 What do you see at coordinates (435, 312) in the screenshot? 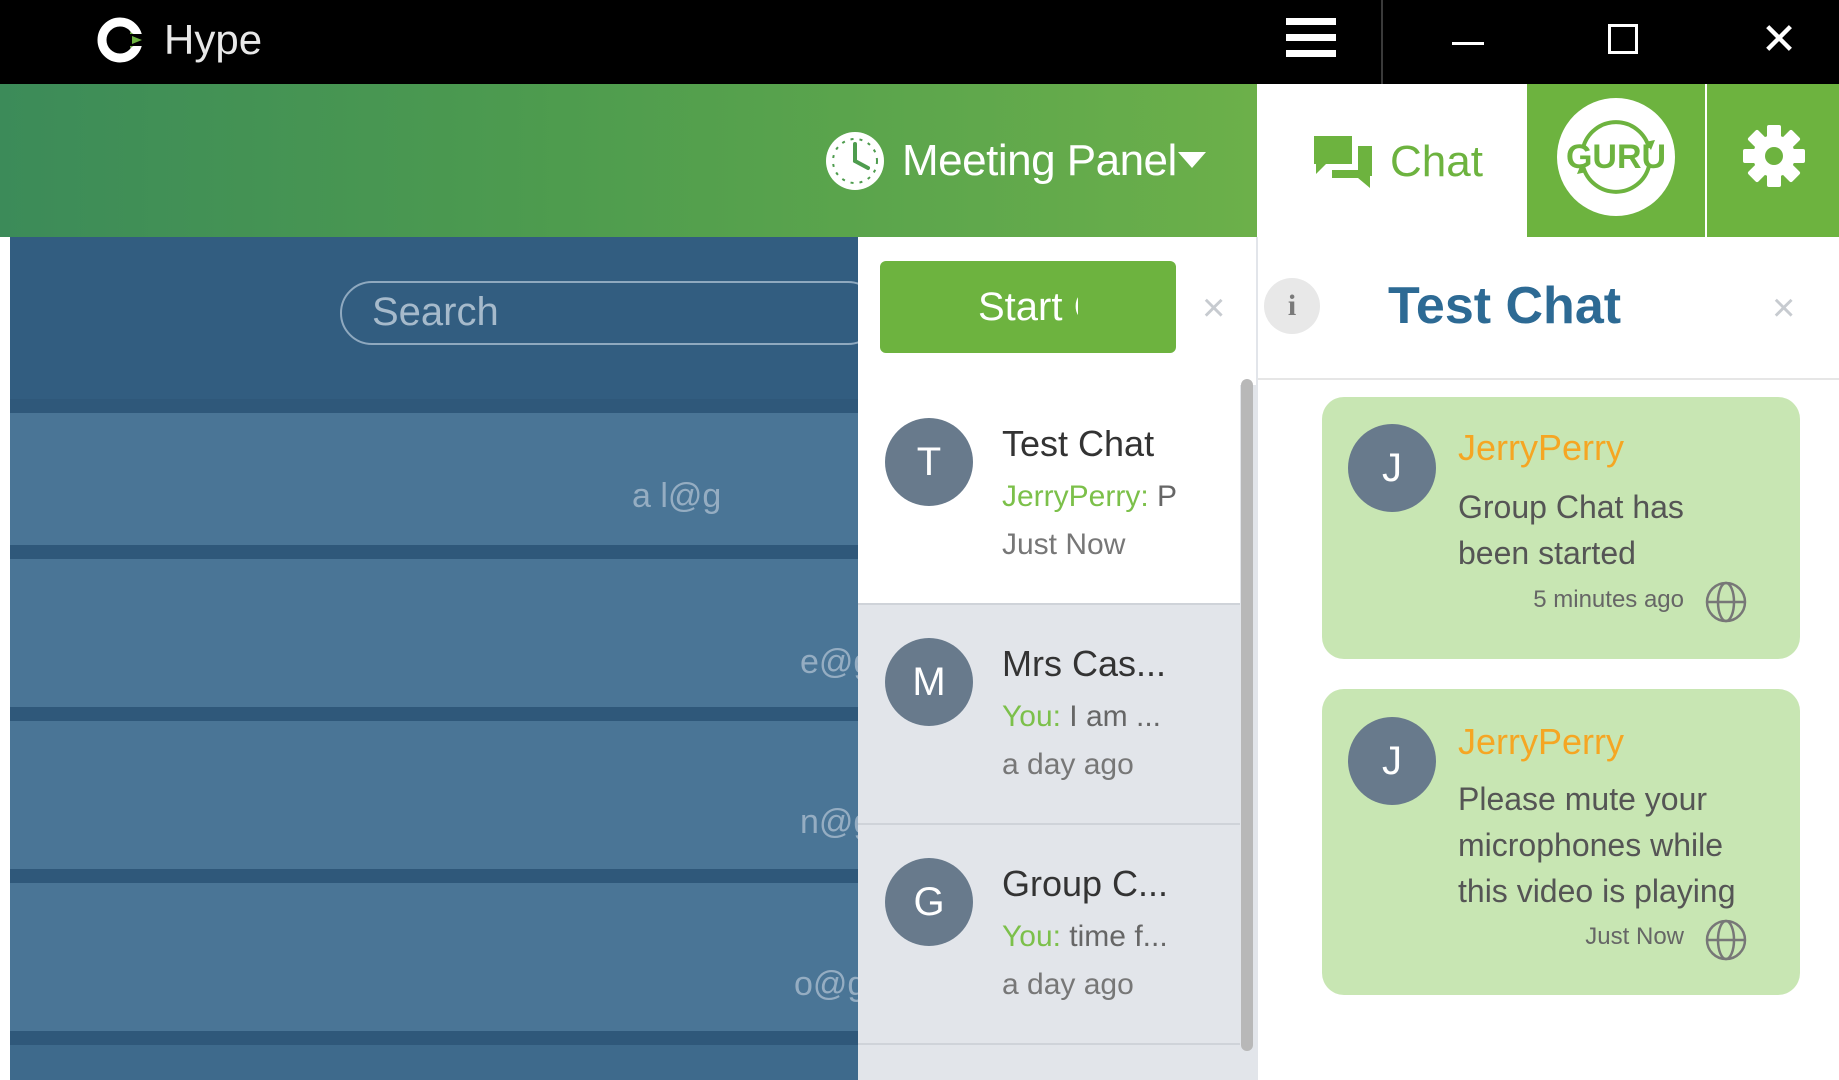
I see `search-placeholder: Search` at bounding box center [435, 312].